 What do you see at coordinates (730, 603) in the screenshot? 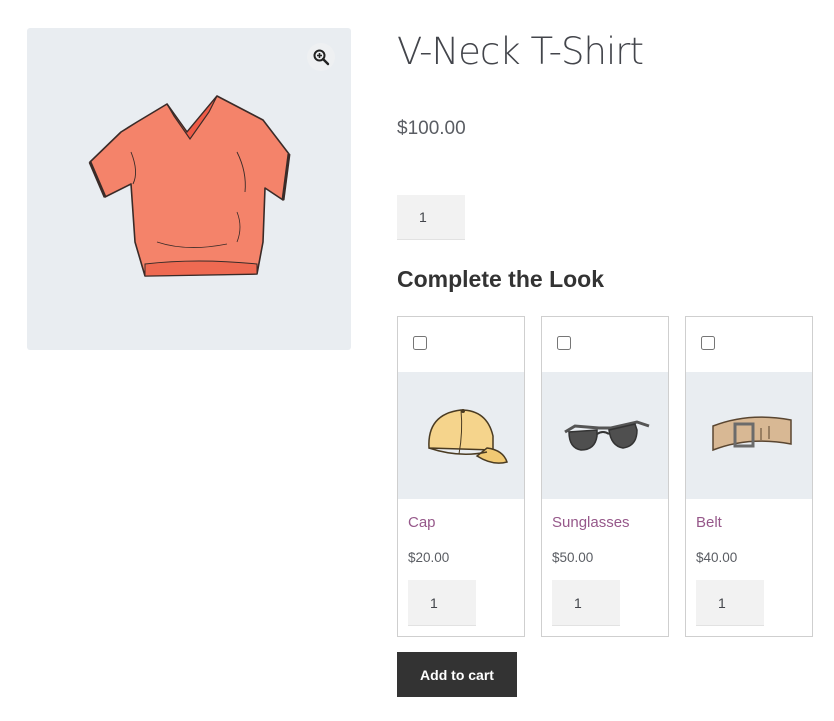
I see `belt-quantity-input` at bounding box center [730, 603].